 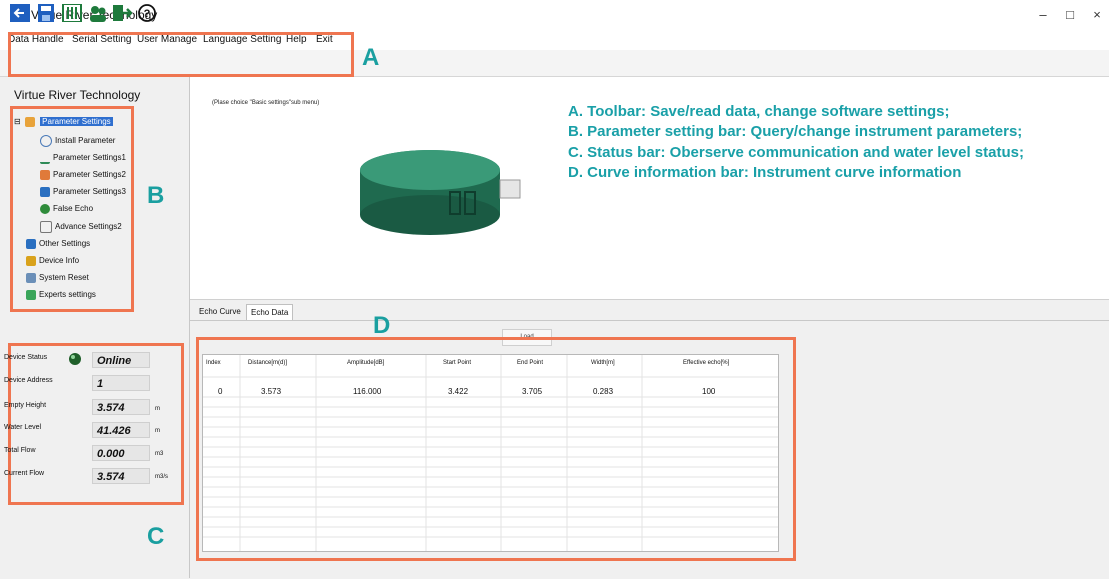 What do you see at coordinates (440, 192) in the screenshot?
I see `device-image` at bounding box center [440, 192].